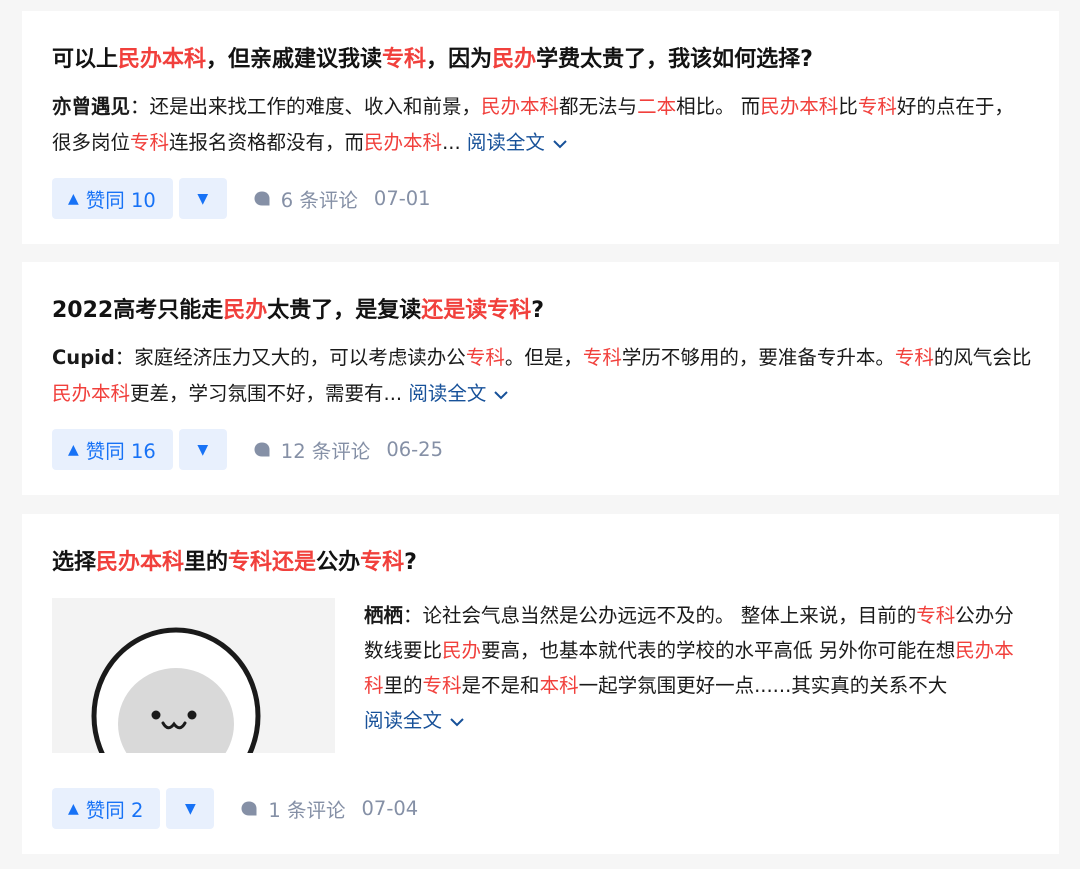  I want to click on cartoon-face-image, so click(193, 675).